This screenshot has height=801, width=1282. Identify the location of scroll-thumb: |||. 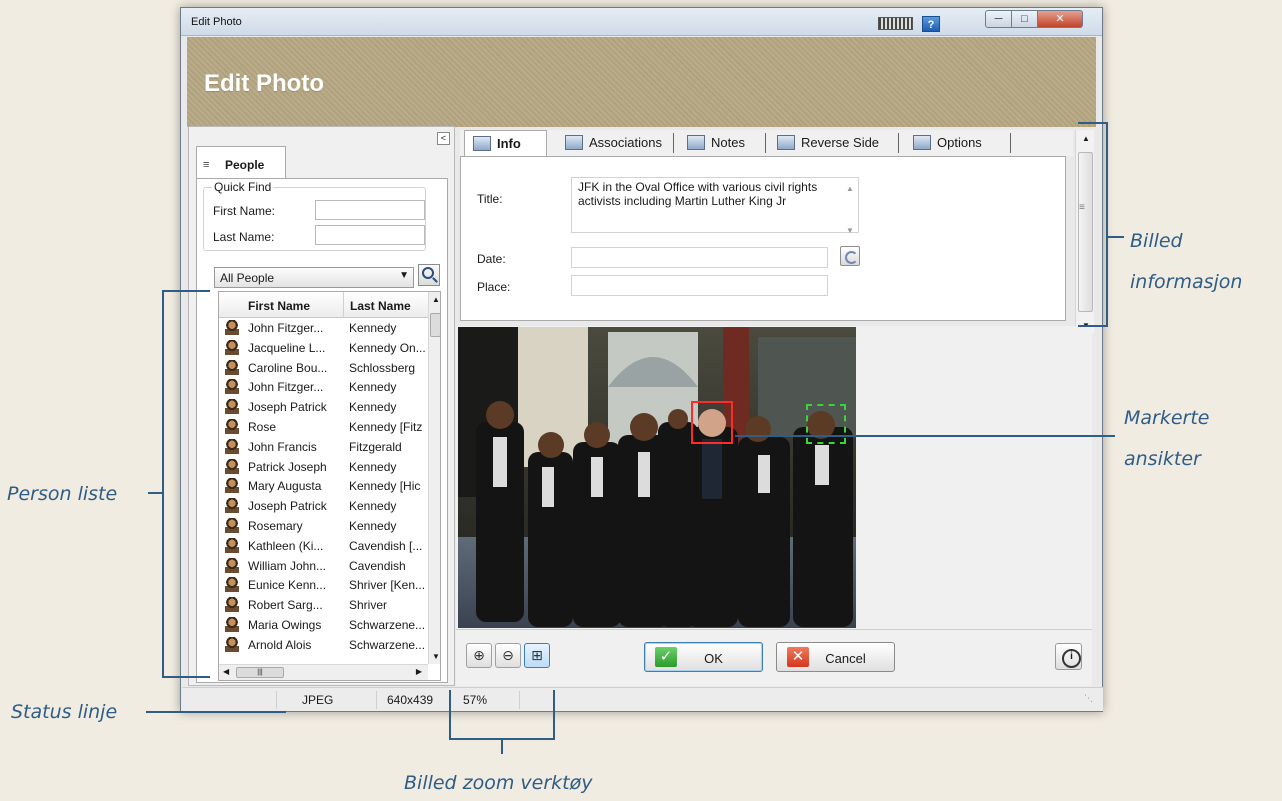
(260, 672).